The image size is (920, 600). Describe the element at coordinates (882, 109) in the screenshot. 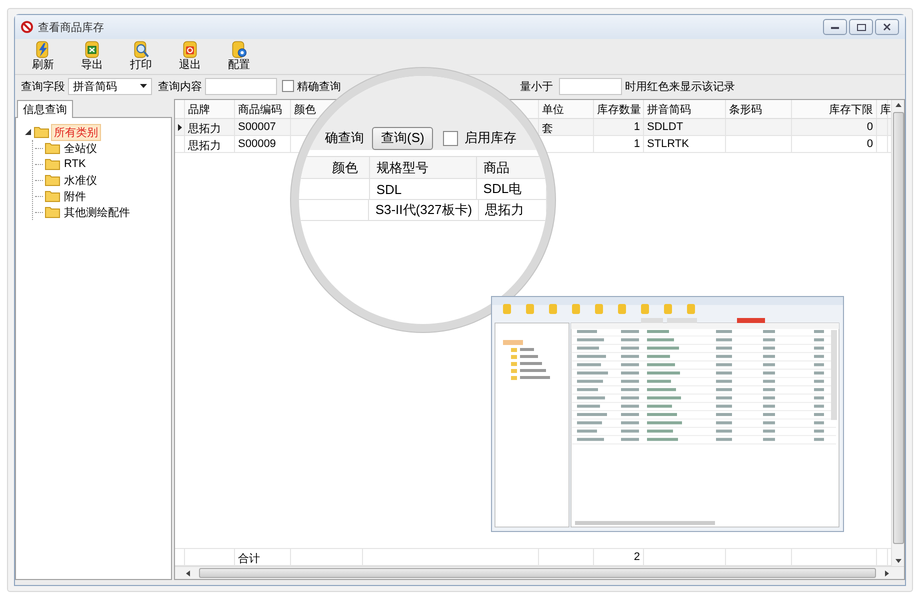

I see `column-header: 库` at that location.